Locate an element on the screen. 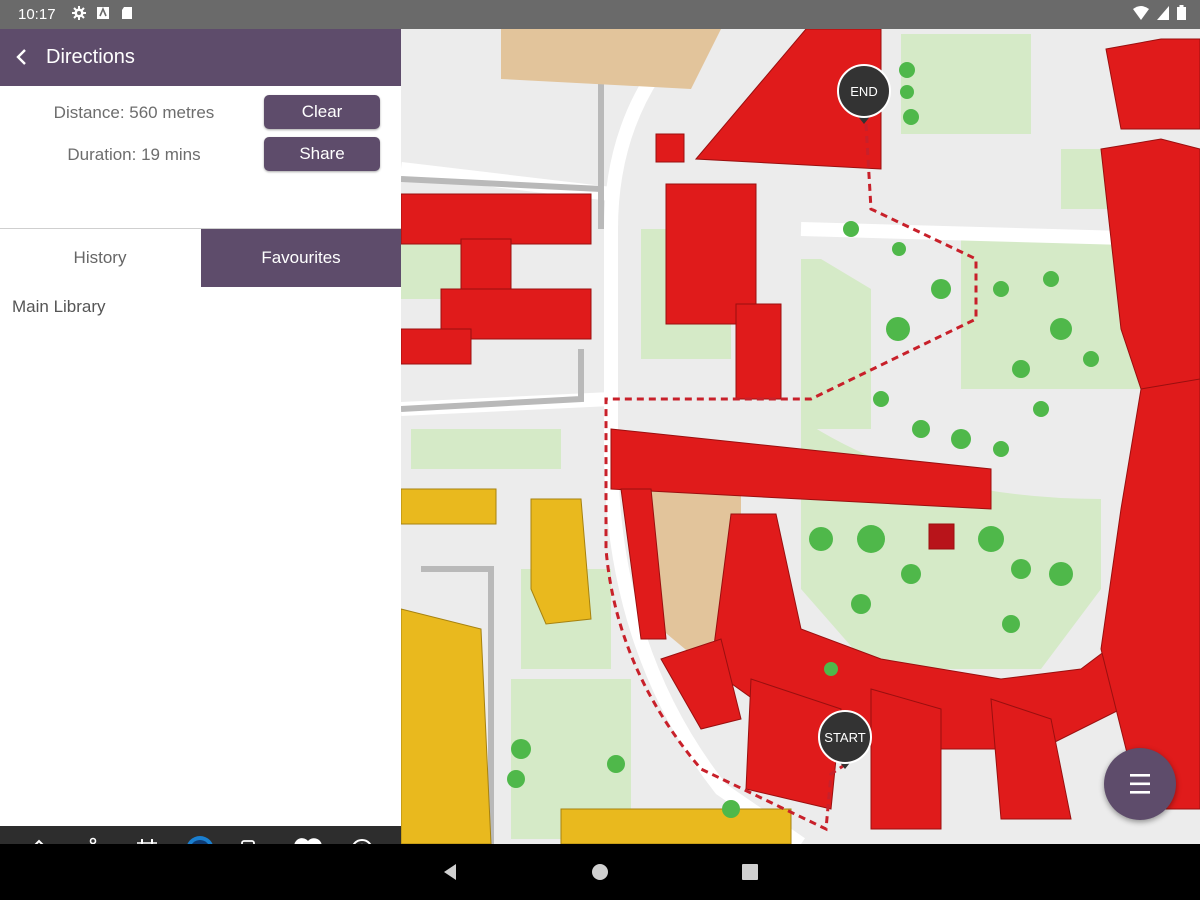 This screenshot has width=1200, height=900. distance-row: Distance: 560 metres Clear is located at coordinates (200, 112).